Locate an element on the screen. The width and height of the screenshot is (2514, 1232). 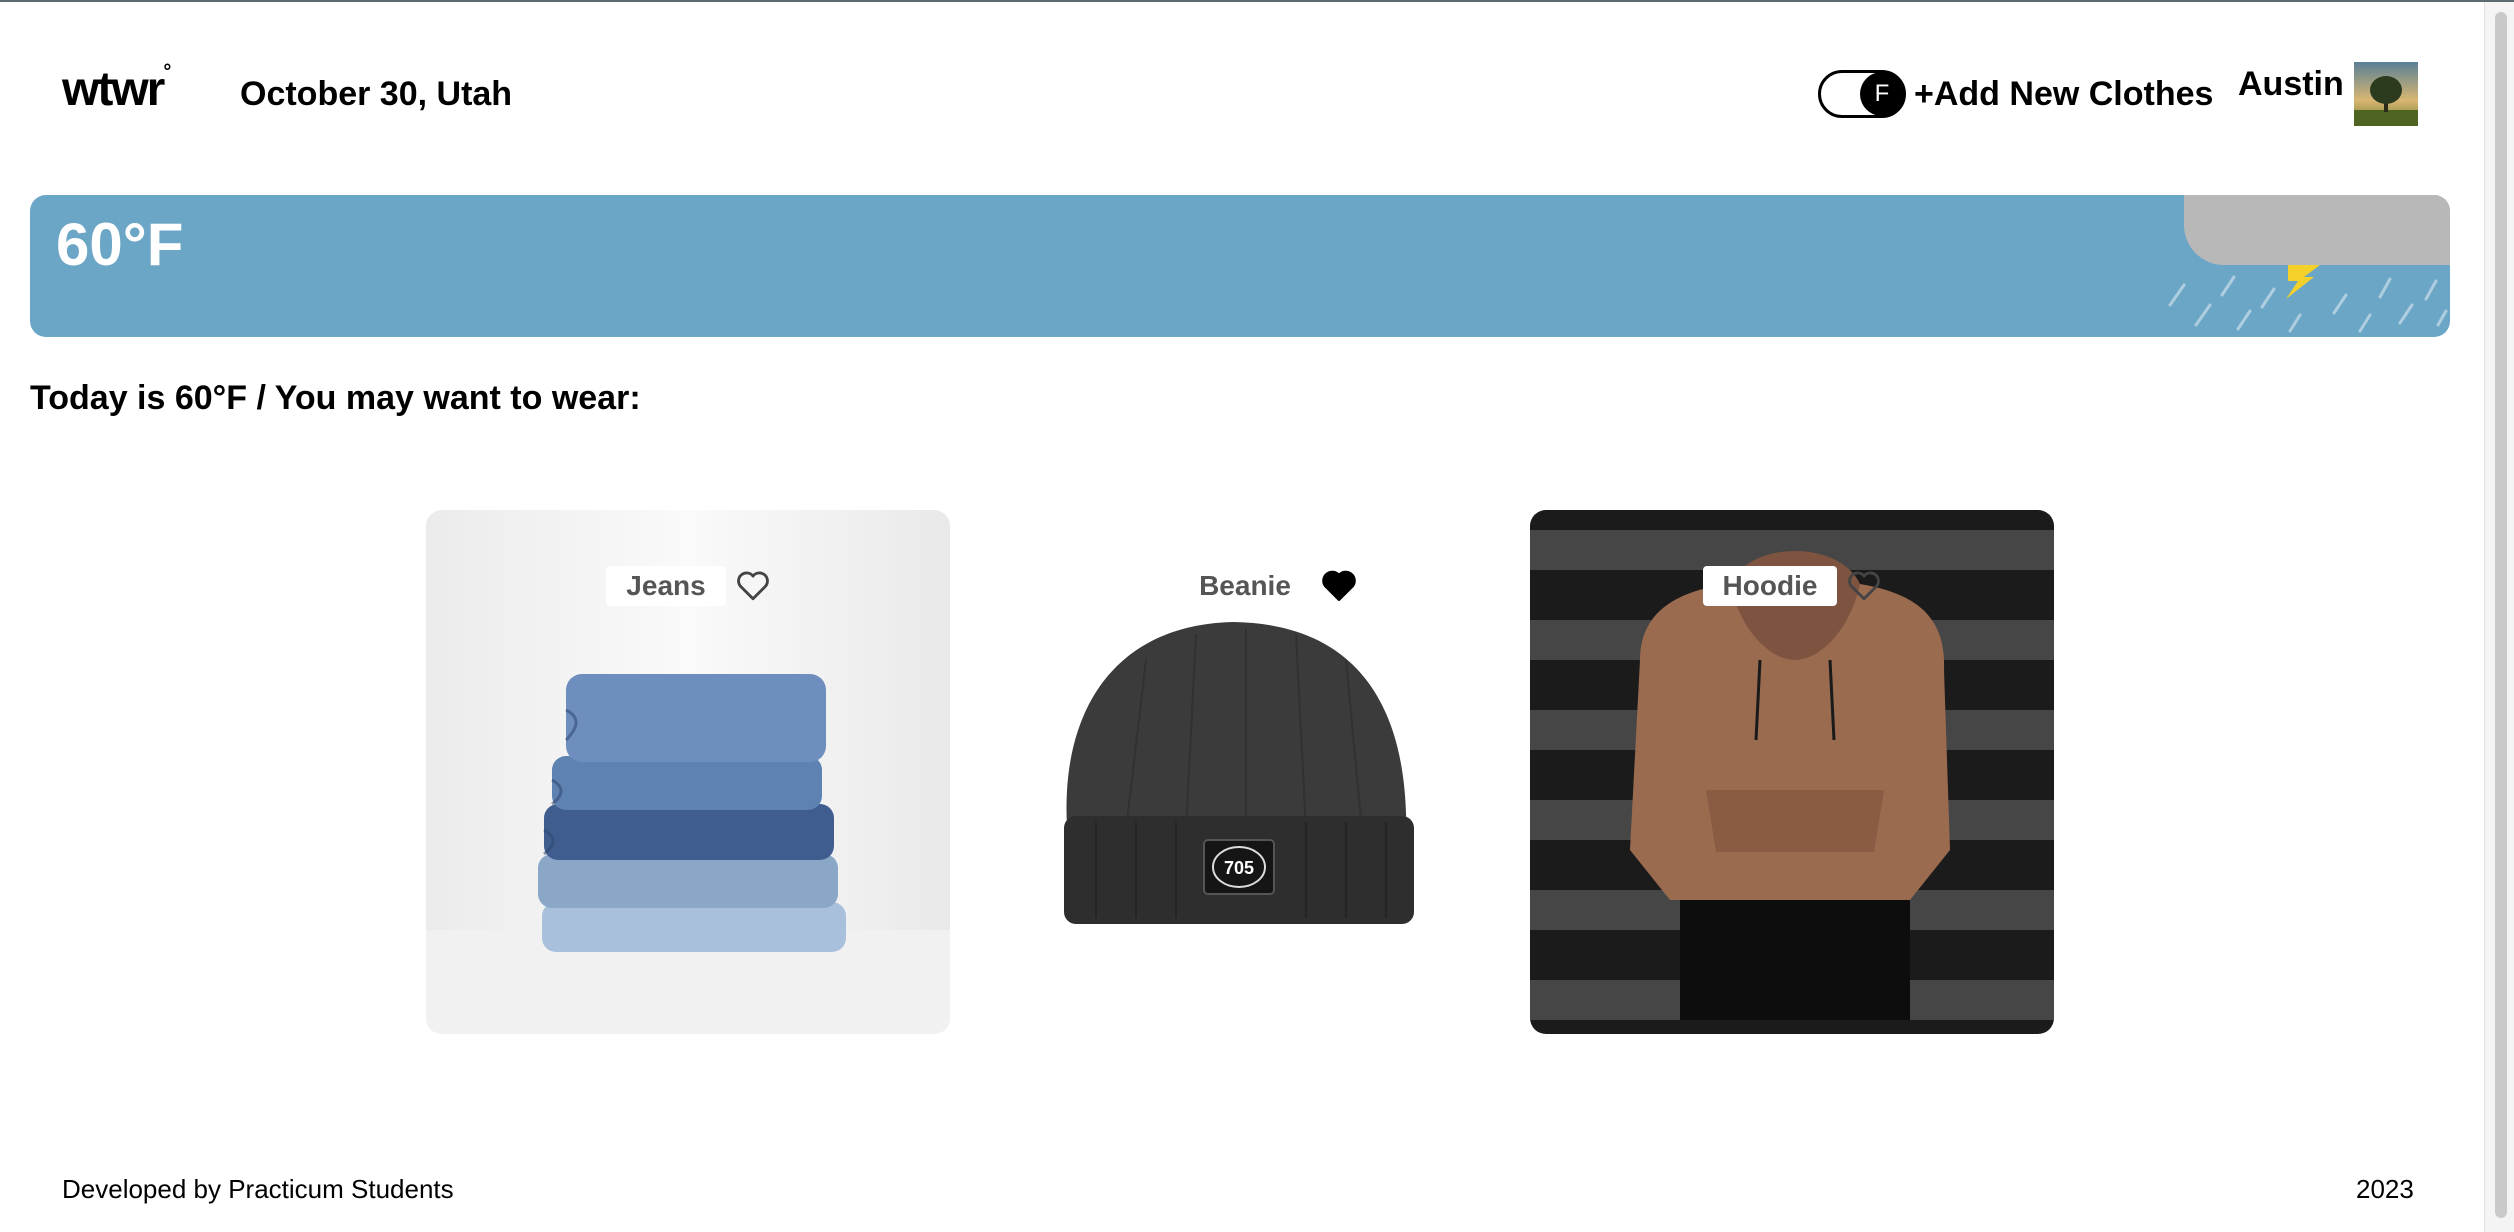
card-header: Hoodie is located at coordinates (1792, 586).